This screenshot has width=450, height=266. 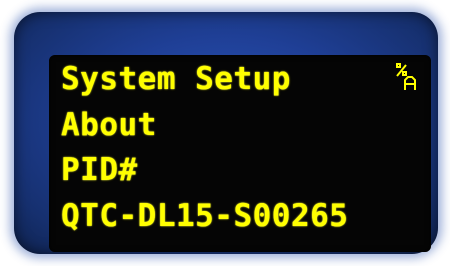 I want to click on menu-item-about: About, so click(x=109, y=125).